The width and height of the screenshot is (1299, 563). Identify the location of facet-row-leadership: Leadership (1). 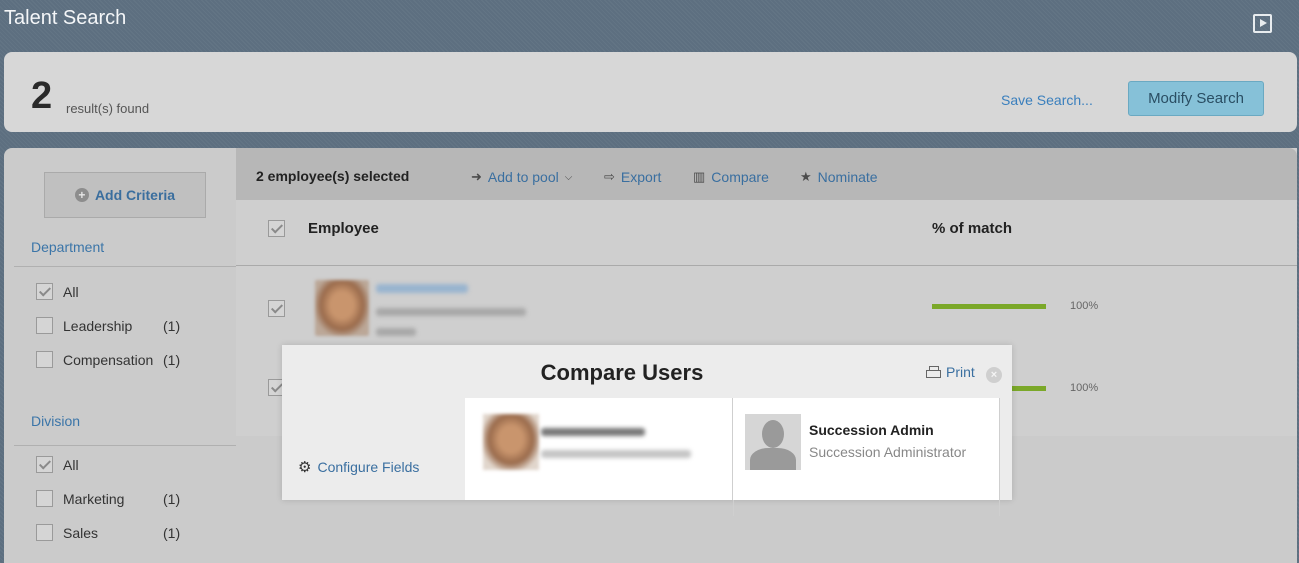
(108, 325).